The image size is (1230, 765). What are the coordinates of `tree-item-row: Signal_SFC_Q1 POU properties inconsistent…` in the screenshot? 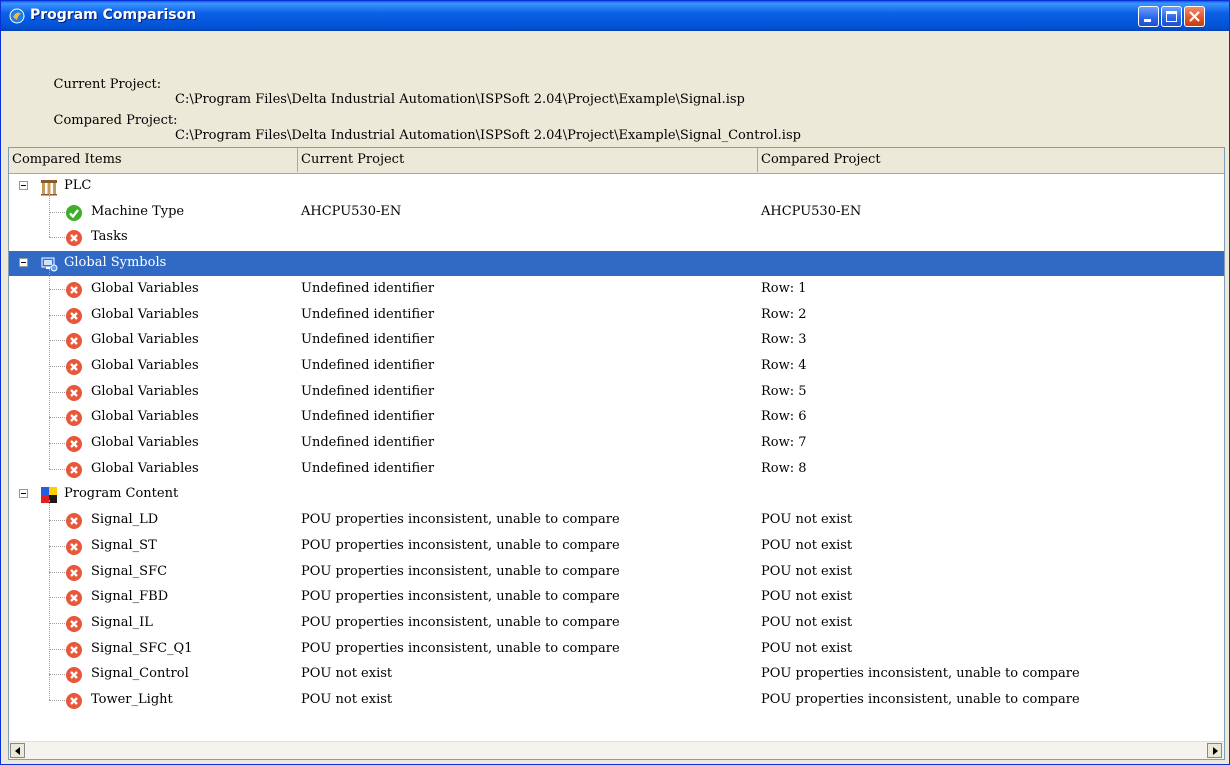 It's located at (616, 649).